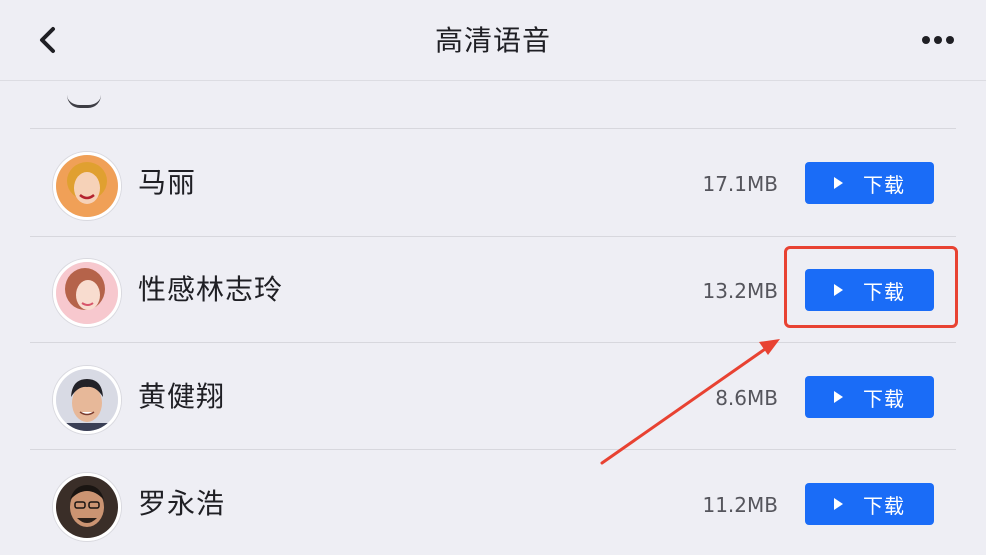 Image resolution: width=986 pixels, height=555 pixels. I want to click on file-size: 8.6MB, so click(746, 398).